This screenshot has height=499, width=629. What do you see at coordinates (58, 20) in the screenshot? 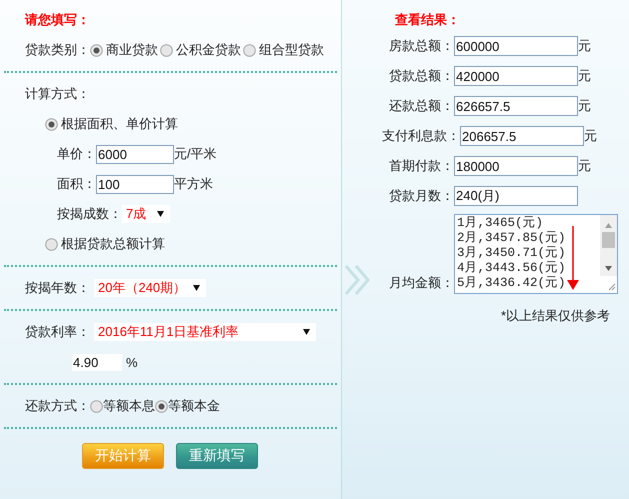
I see `section-title: 请您填写：` at bounding box center [58, 20].